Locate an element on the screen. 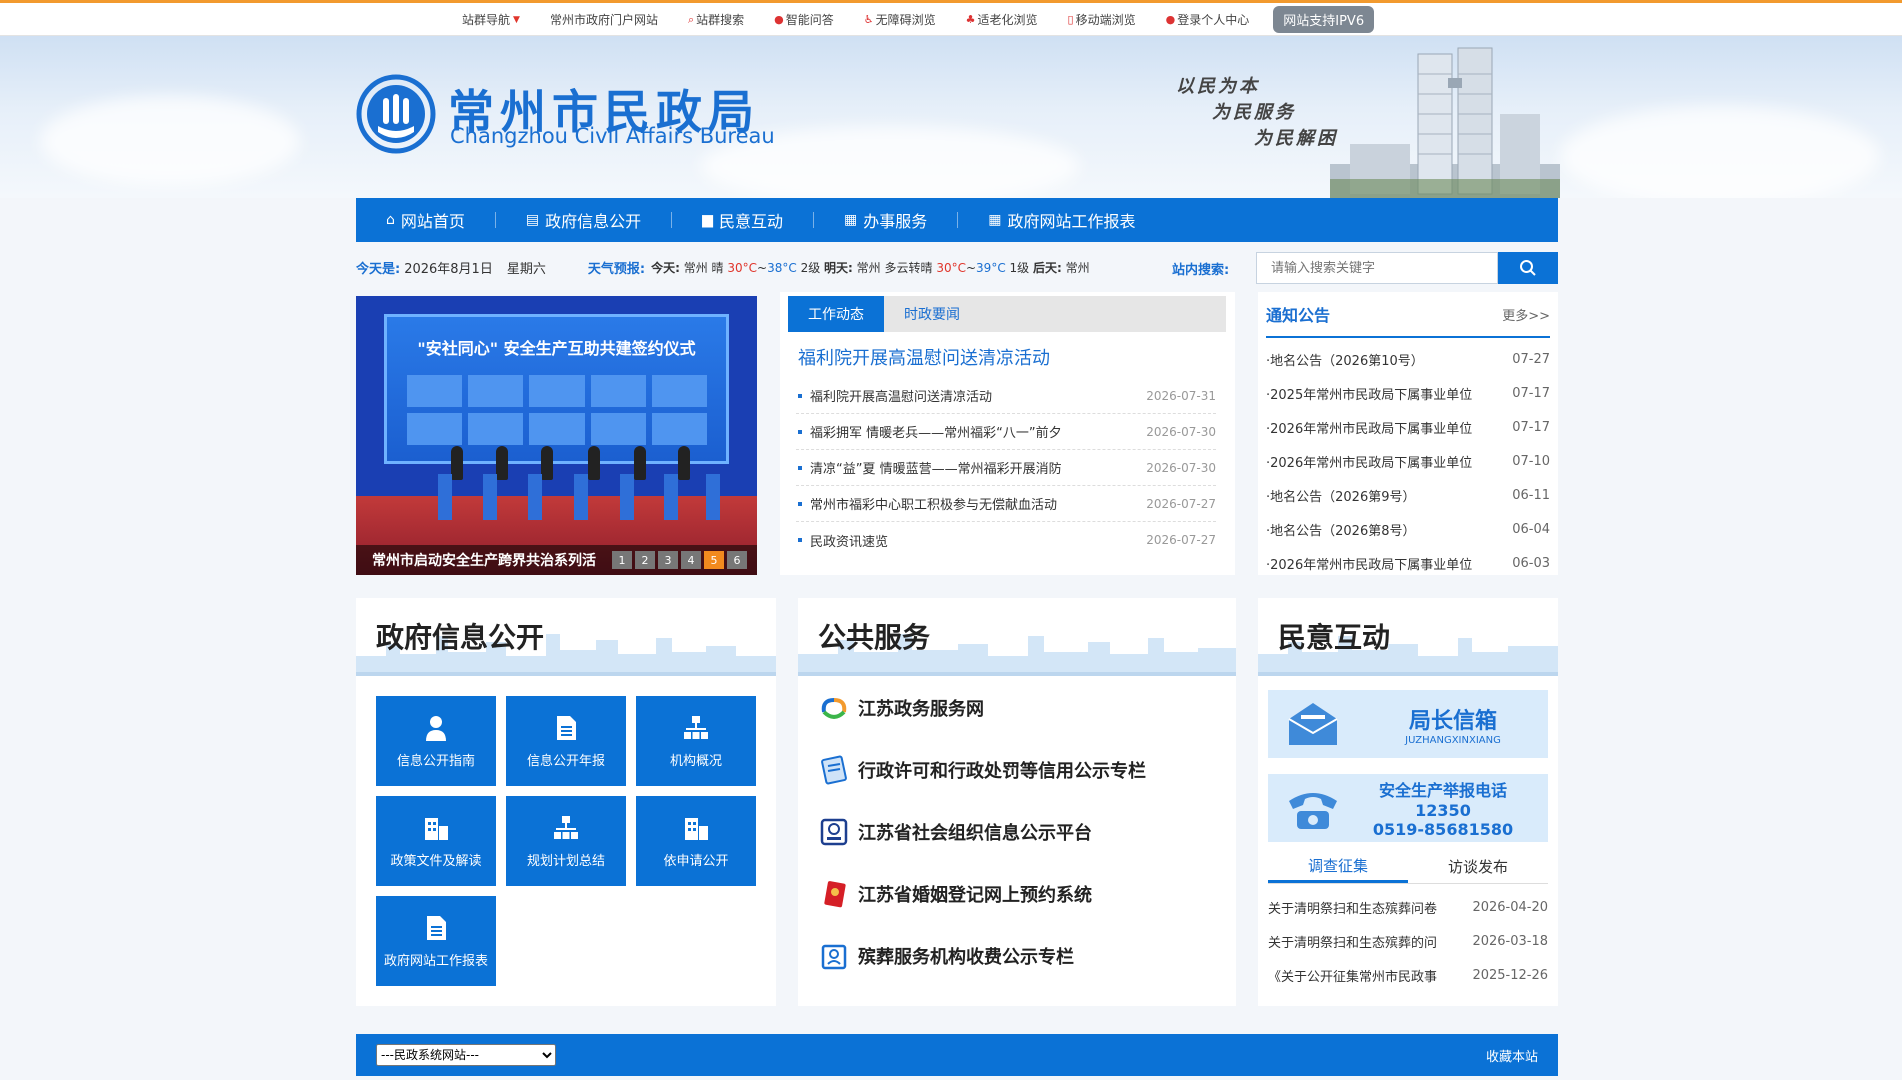  notice-header: 通知公告 更多>> is located at coordinates (1408, 315).